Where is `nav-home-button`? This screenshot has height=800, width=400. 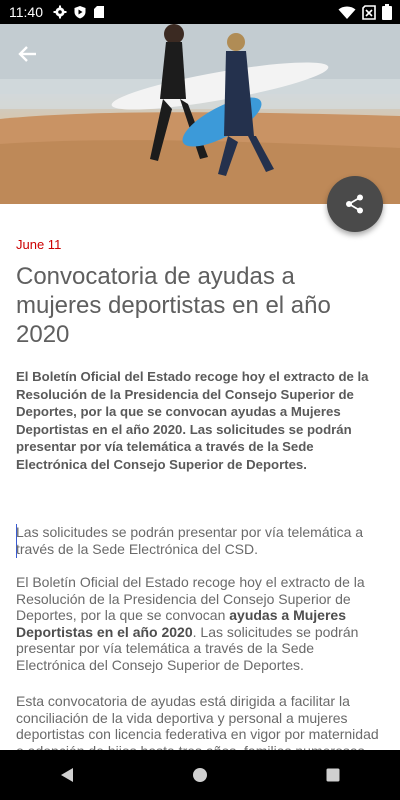
nav-home-button is located at coordinates (200, 775).